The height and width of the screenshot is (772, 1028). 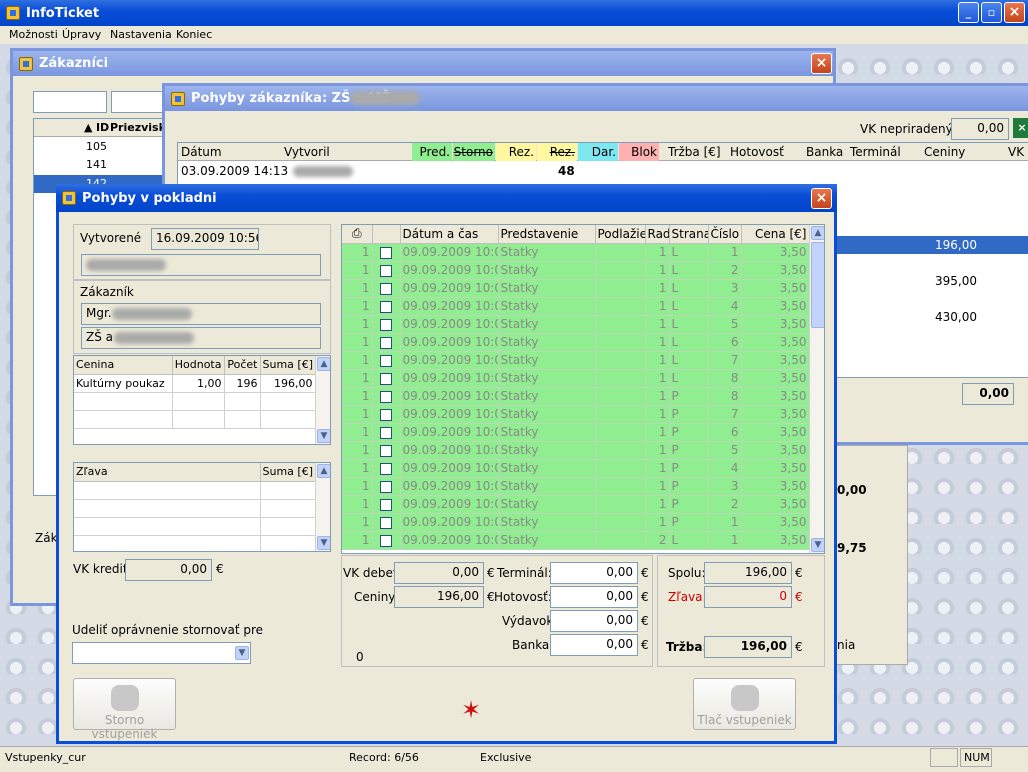 I want to click on vydavok-value: 0,00, so click(x=594, y=621).